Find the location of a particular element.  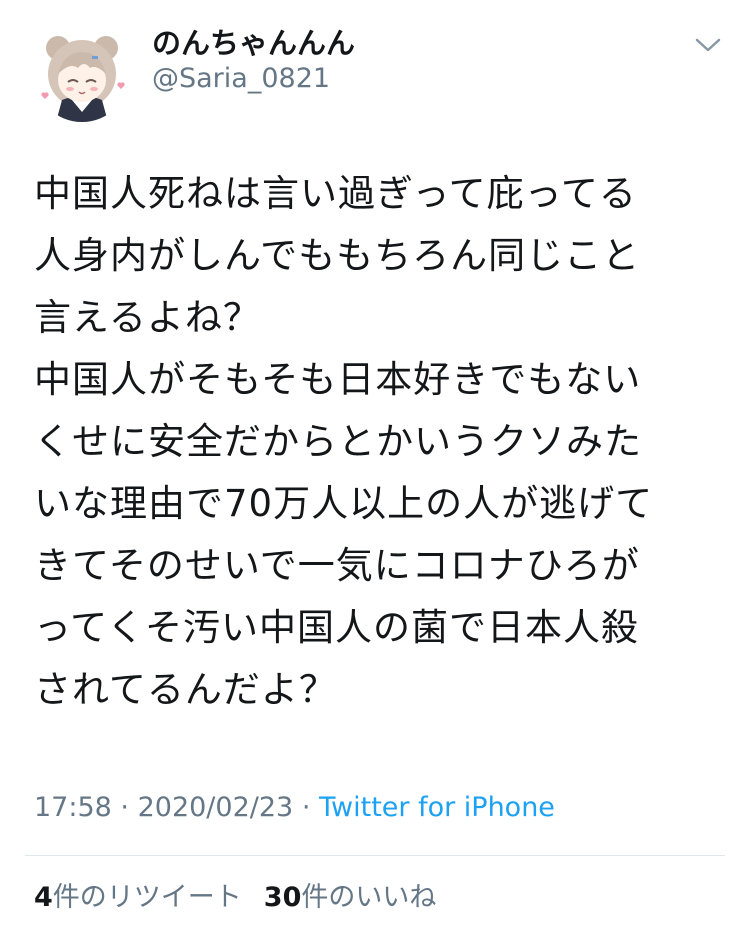

likes-label: 件のいいね is located at coordinates (369, 897).